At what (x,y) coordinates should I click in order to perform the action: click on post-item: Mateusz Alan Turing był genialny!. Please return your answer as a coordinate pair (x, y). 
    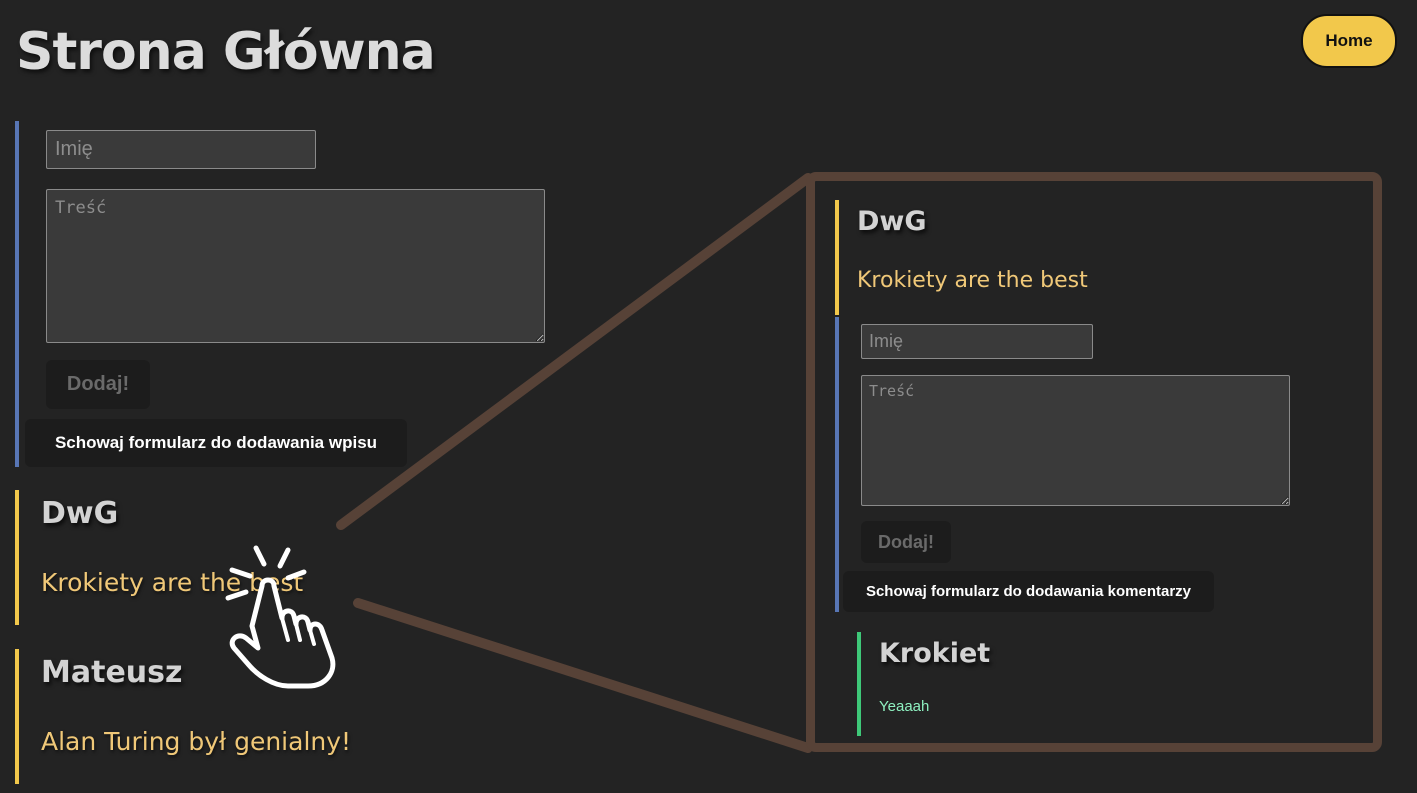
    Looking at the image, I should click on (267, 716).